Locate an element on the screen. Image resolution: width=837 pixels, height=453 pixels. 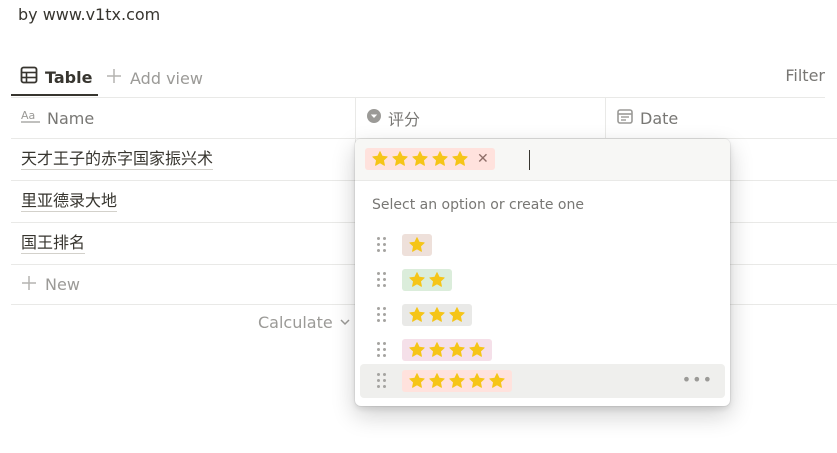
tab-table-label: Table is located at coordinates (69, 77).